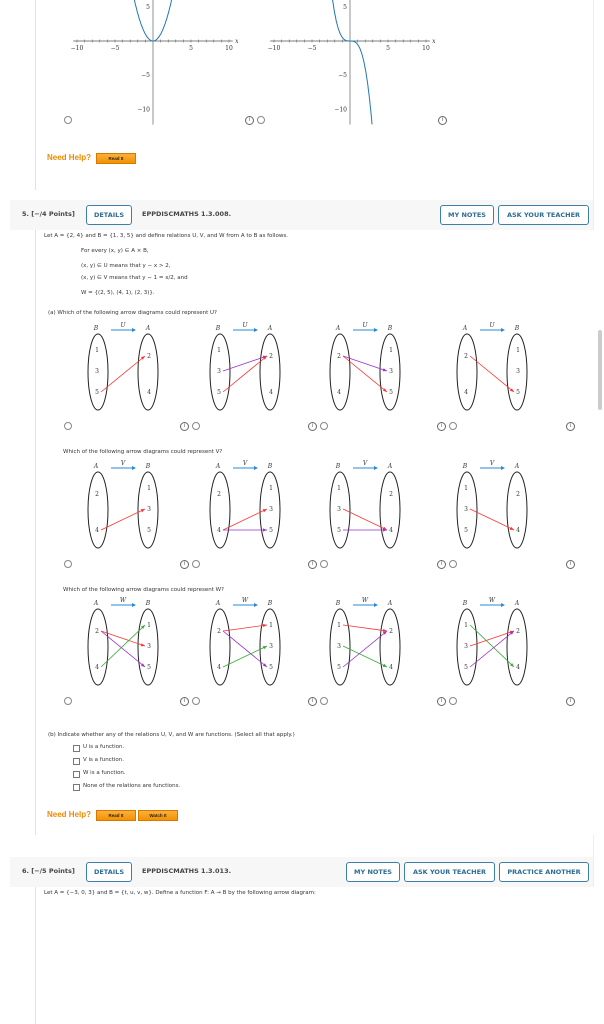  I want to click on checkbox-none-function, so click(76, 787).